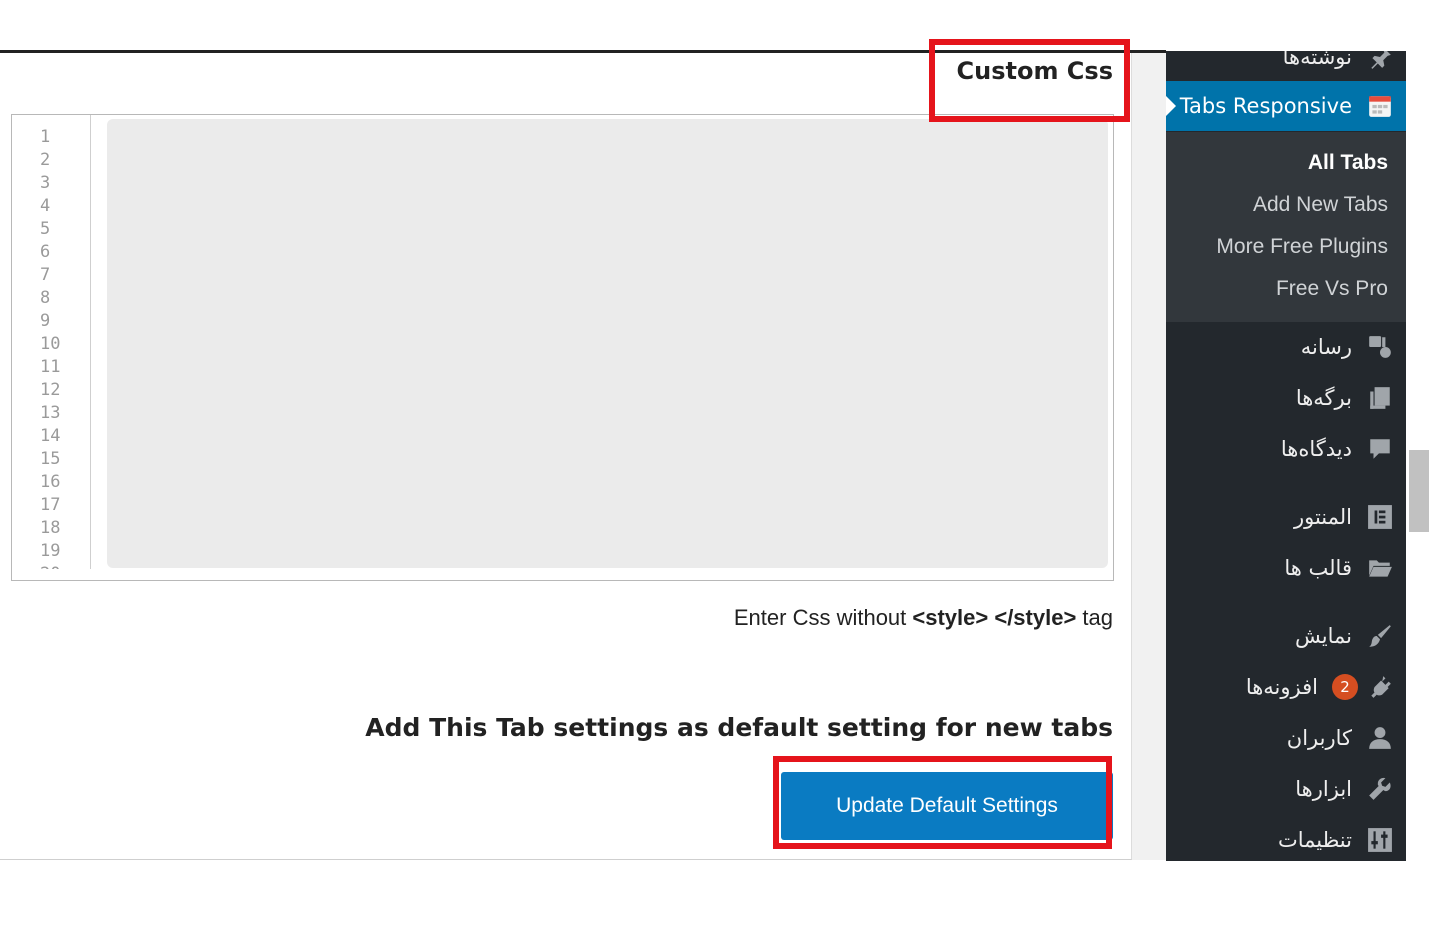 The width and height of the screenshot is (1431, 948). I want to click on line-number: 17, so click(50, 505).